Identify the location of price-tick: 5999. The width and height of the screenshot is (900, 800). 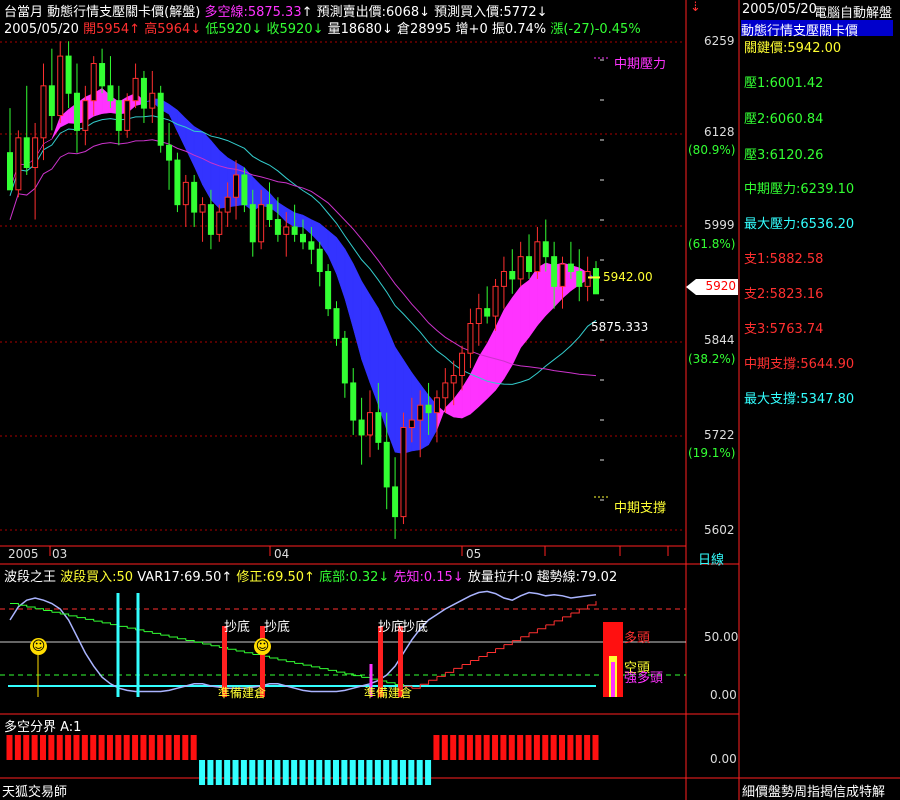
(719, 225).